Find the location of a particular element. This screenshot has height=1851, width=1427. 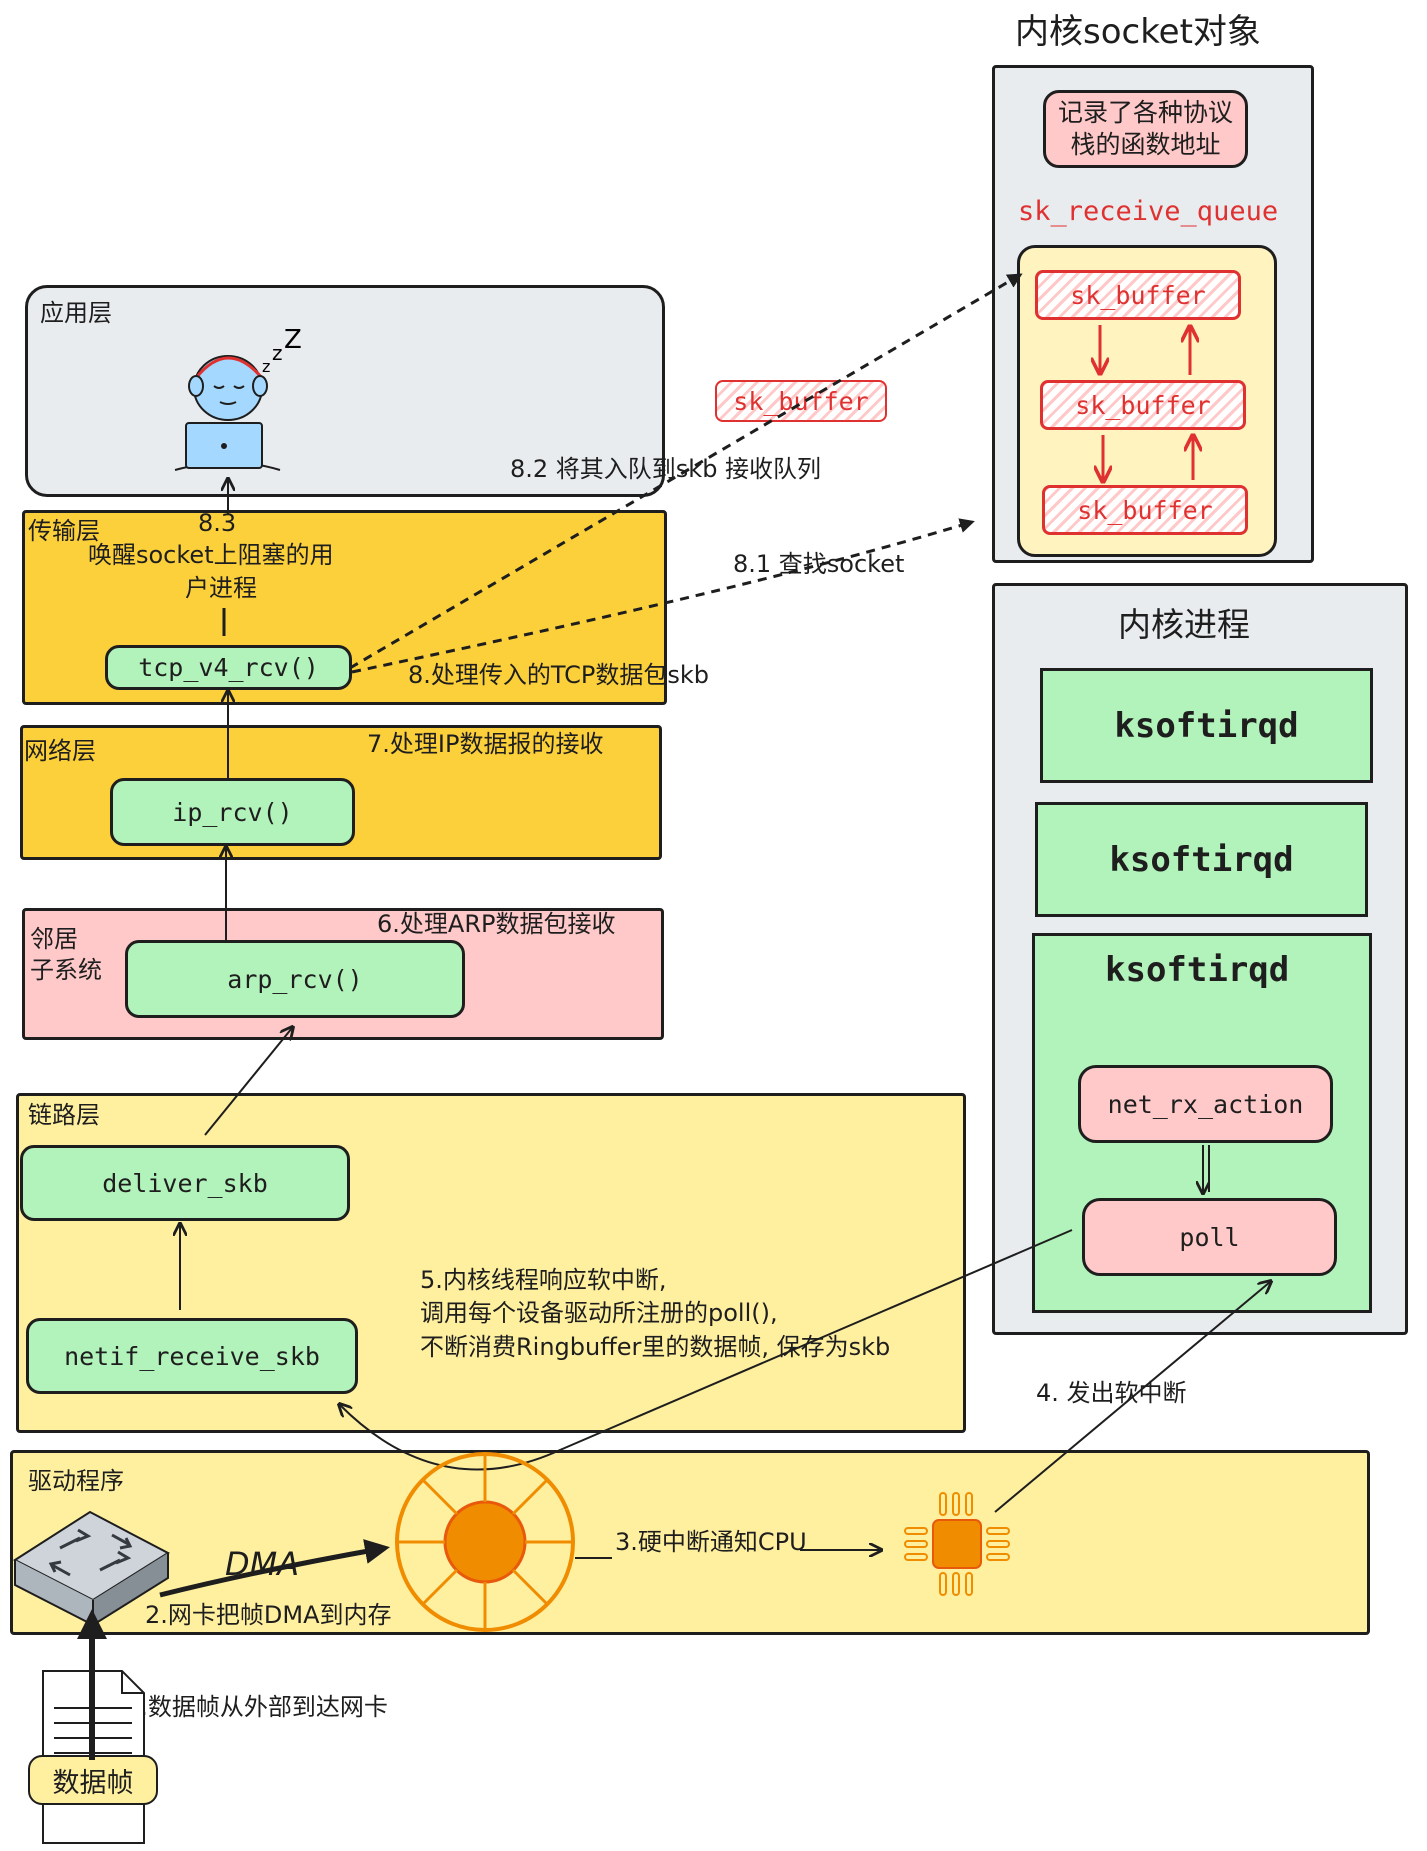

network-switch-icon is located at coordinates (91, 1568).